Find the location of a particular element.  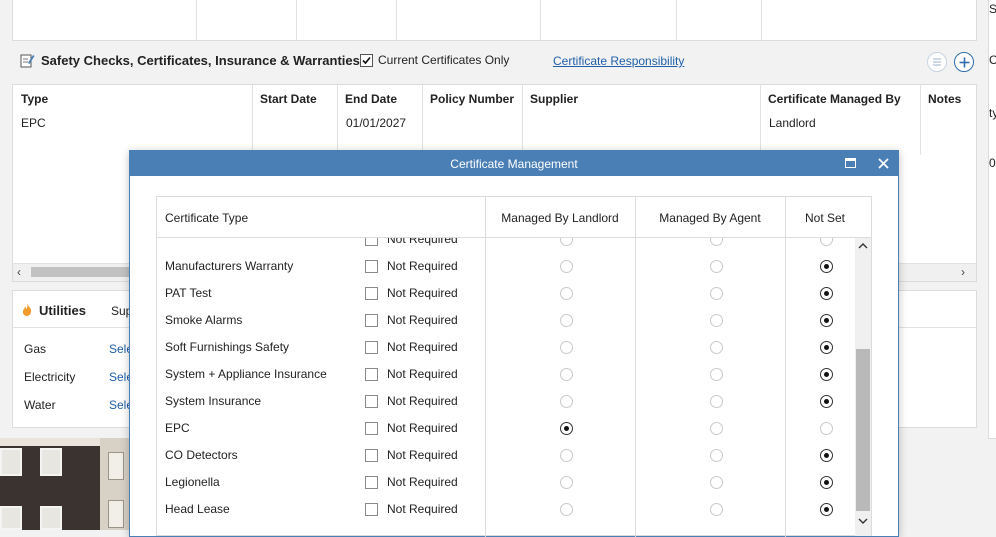

row-managed-by: Landlord is located at coordinates (792, 123).